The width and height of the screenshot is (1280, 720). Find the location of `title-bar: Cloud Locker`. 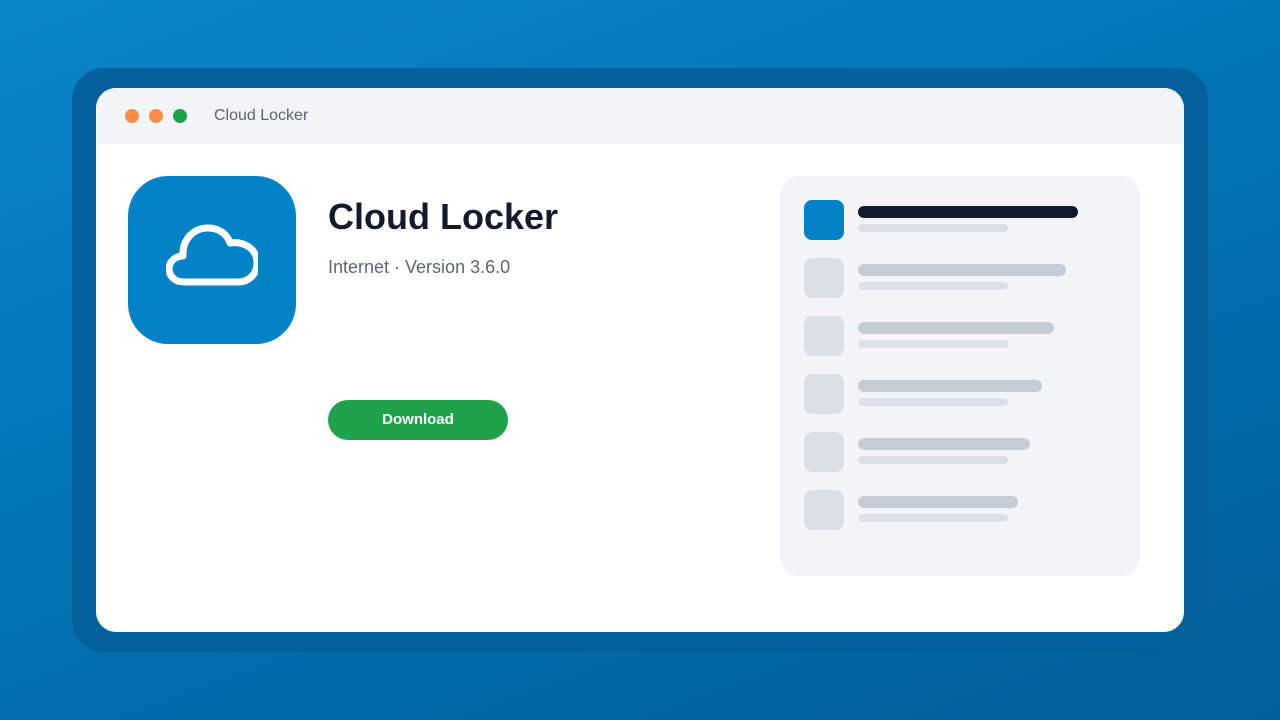

title-bar: Cloud Locker is located at coordinates (640, 116).